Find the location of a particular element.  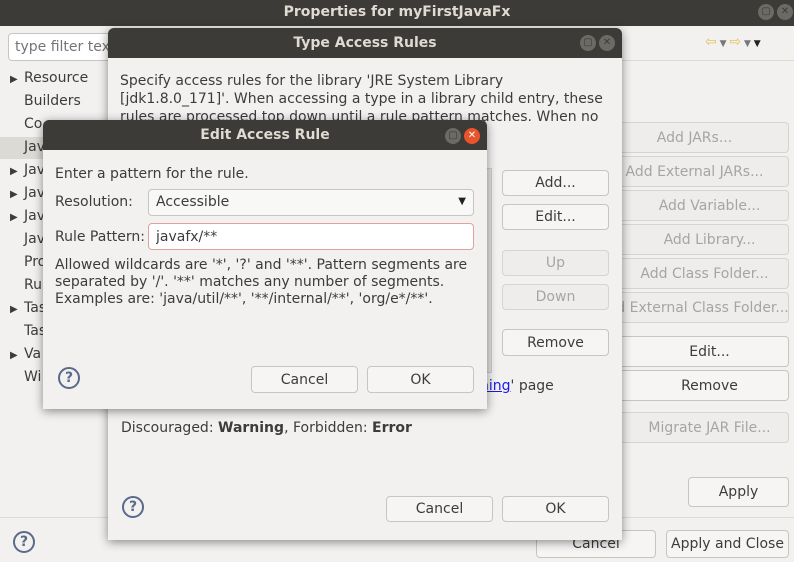

up-button: Up is located at coordinates (555, 263).